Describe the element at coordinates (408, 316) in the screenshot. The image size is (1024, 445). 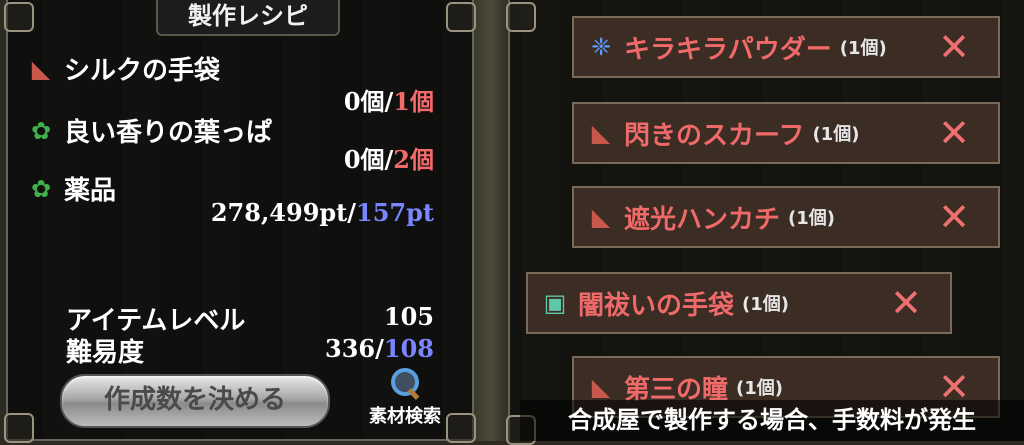
I see `item-level-value: 105` at that location.